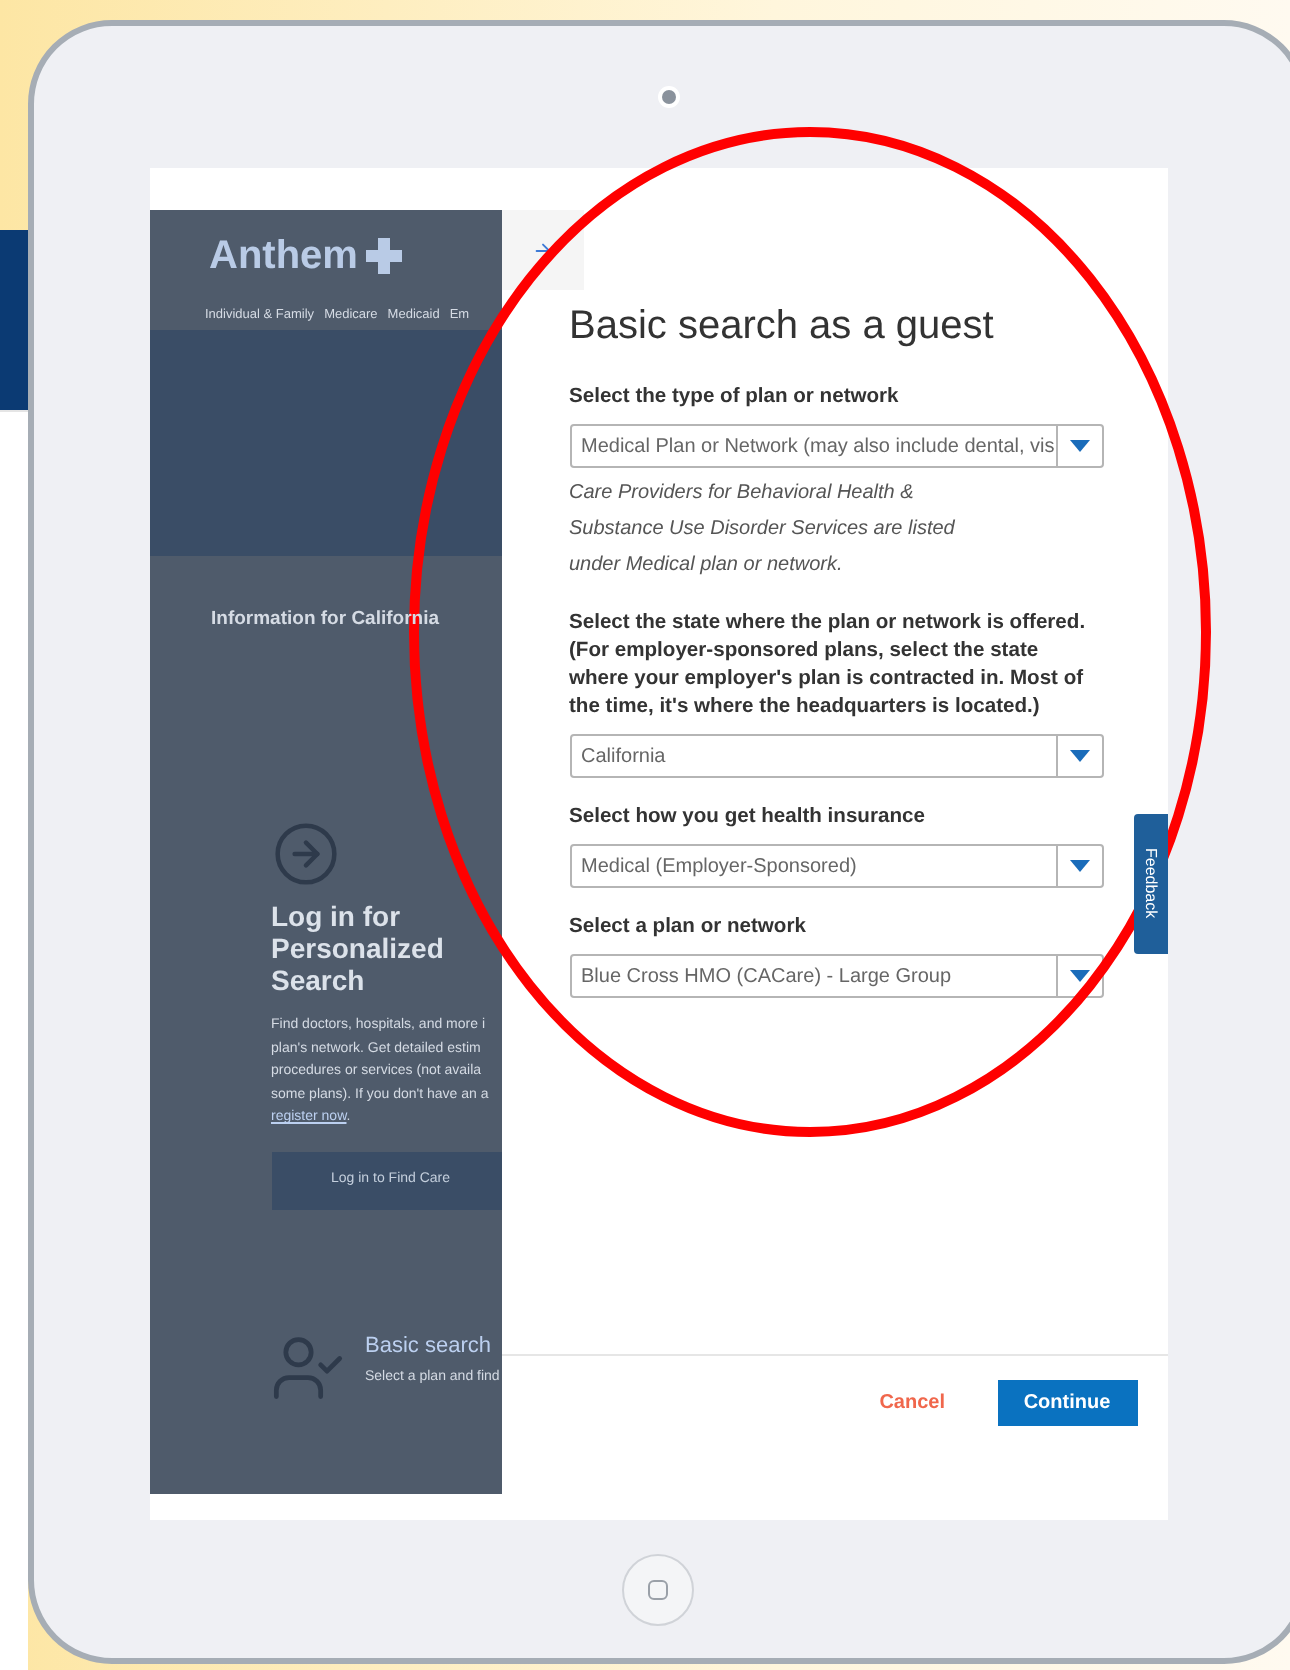 This screenshot has height=1670, width=1290. Describe the element at coordinates (782, 327) in the screenshot. I see `drawer-title: Basic search as a guest` at that location.